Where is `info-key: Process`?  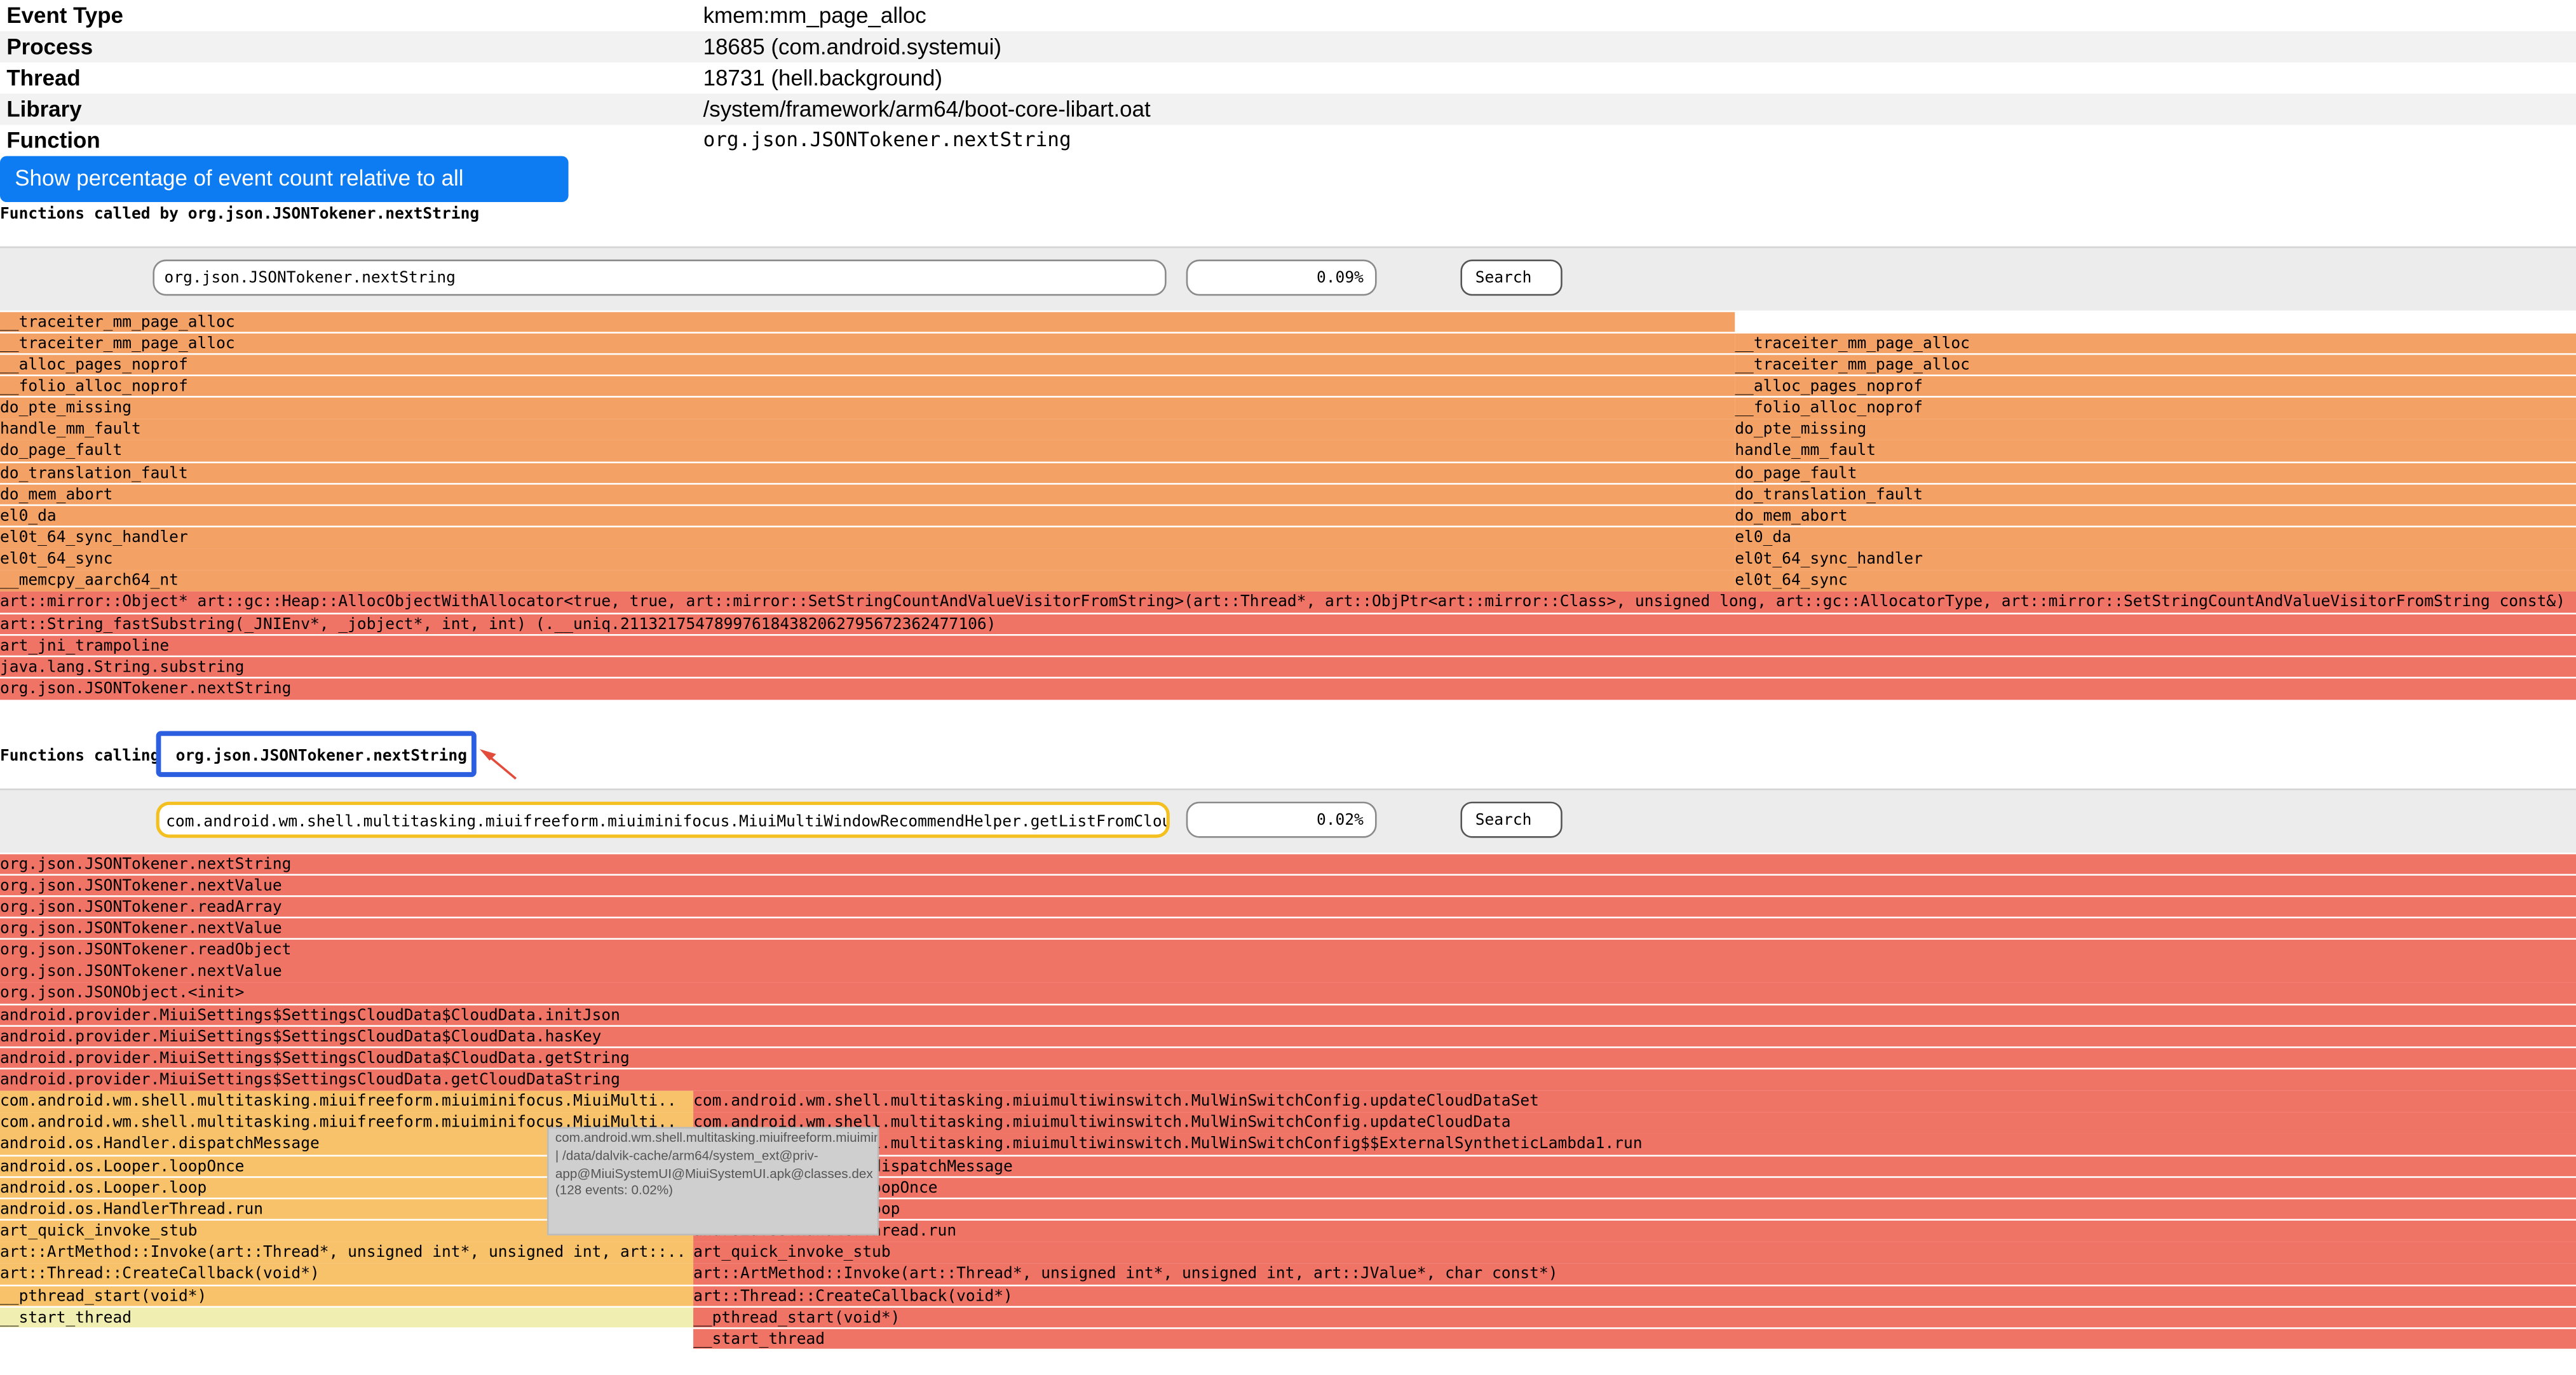 info-key: Process is located at coordinates (49, 47).